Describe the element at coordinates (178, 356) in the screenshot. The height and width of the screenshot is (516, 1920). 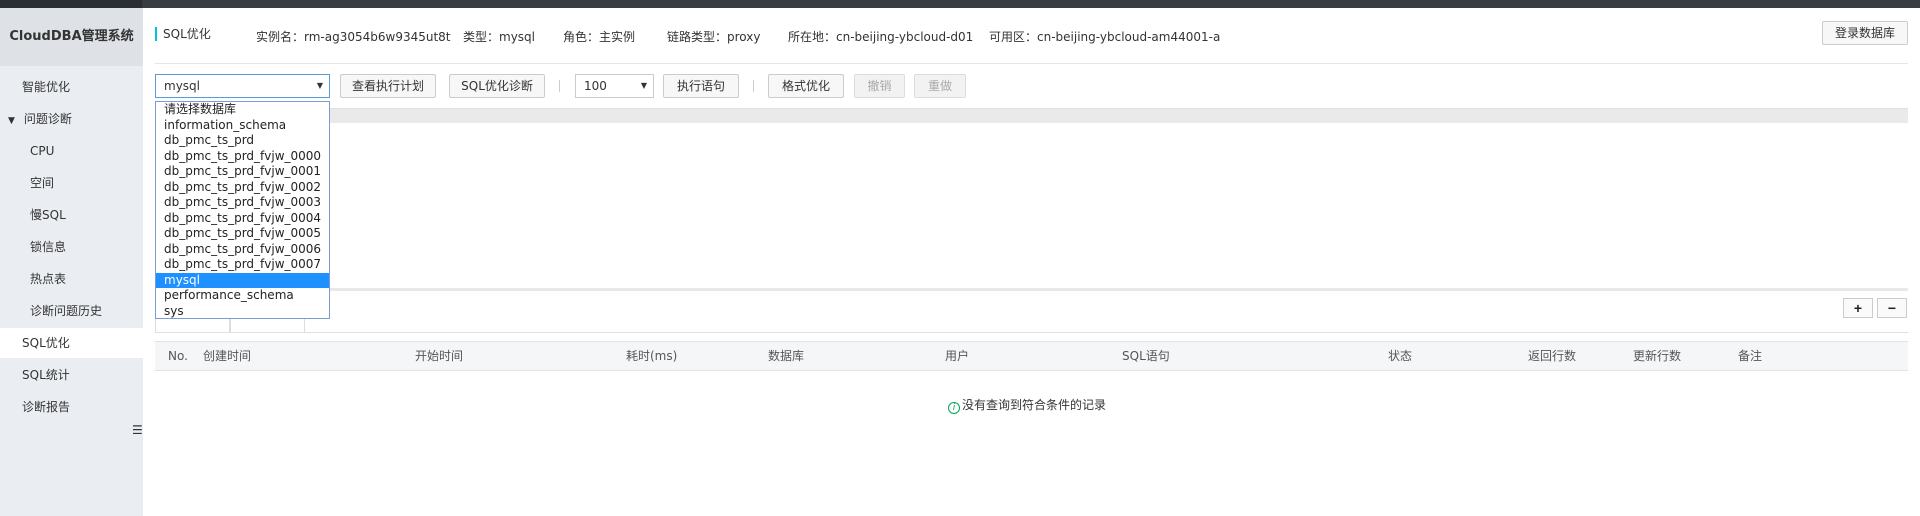
I see `column-header: No.` at that location.